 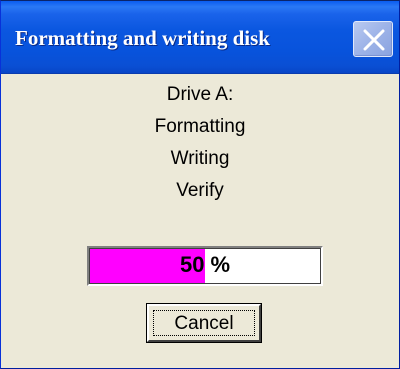 What do you see at coordinates (192, 264) in the screenshot?
I see `progress-percent-value: 50` at bounding box center [192, 264].